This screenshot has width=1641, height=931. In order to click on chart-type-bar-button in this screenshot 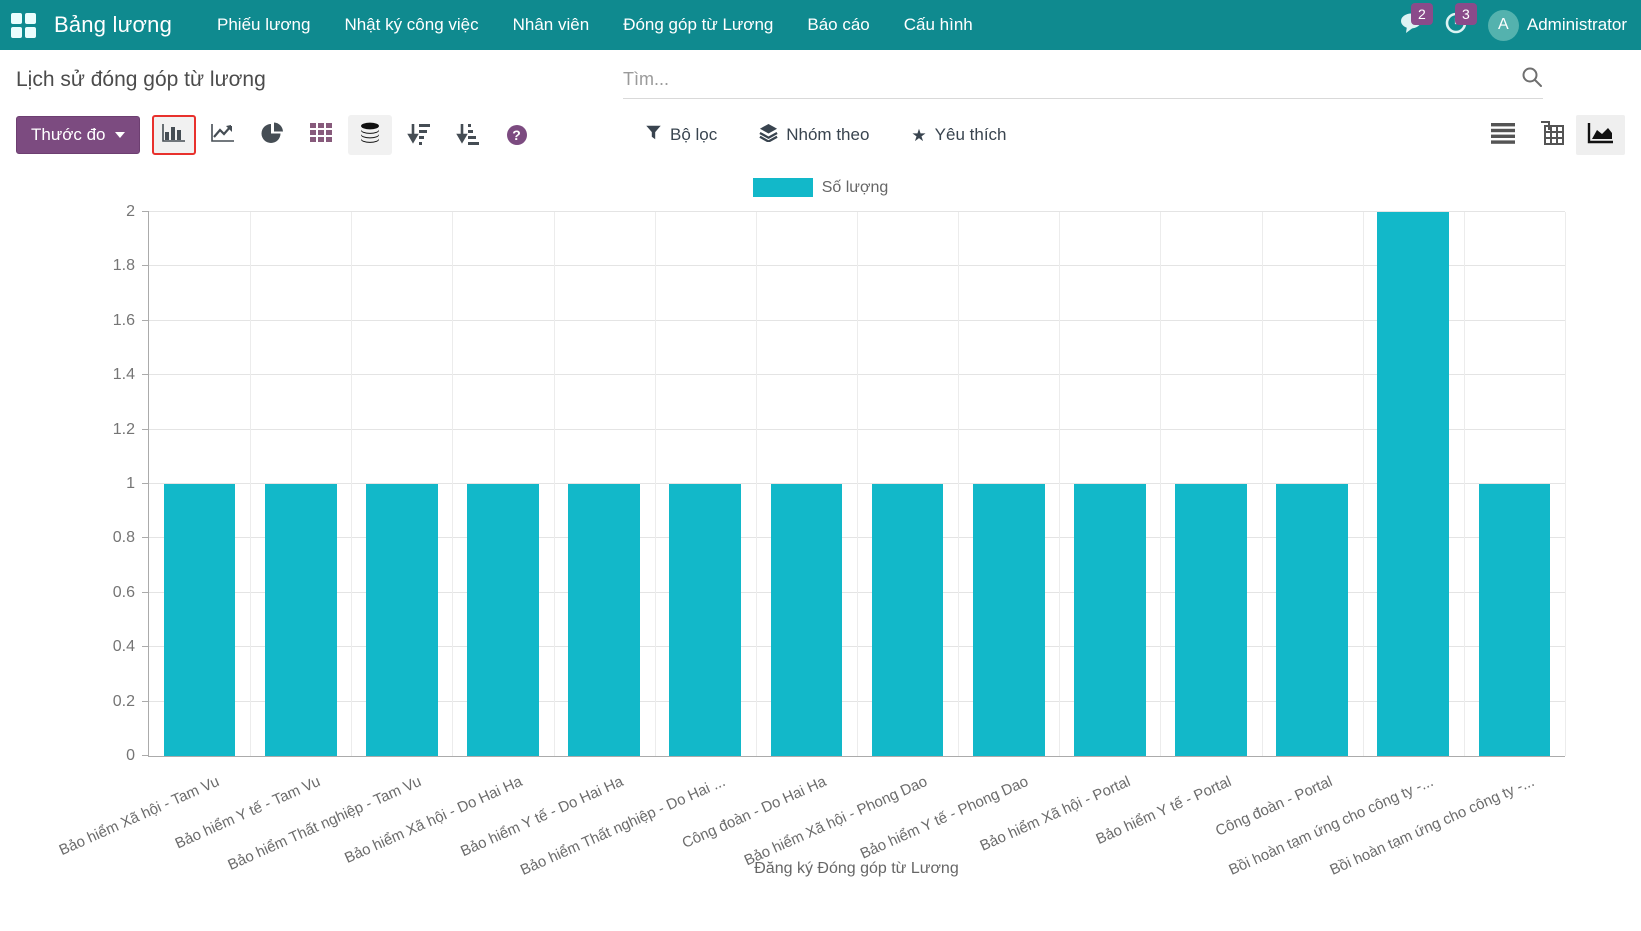, I will do `click(173, 135)`.